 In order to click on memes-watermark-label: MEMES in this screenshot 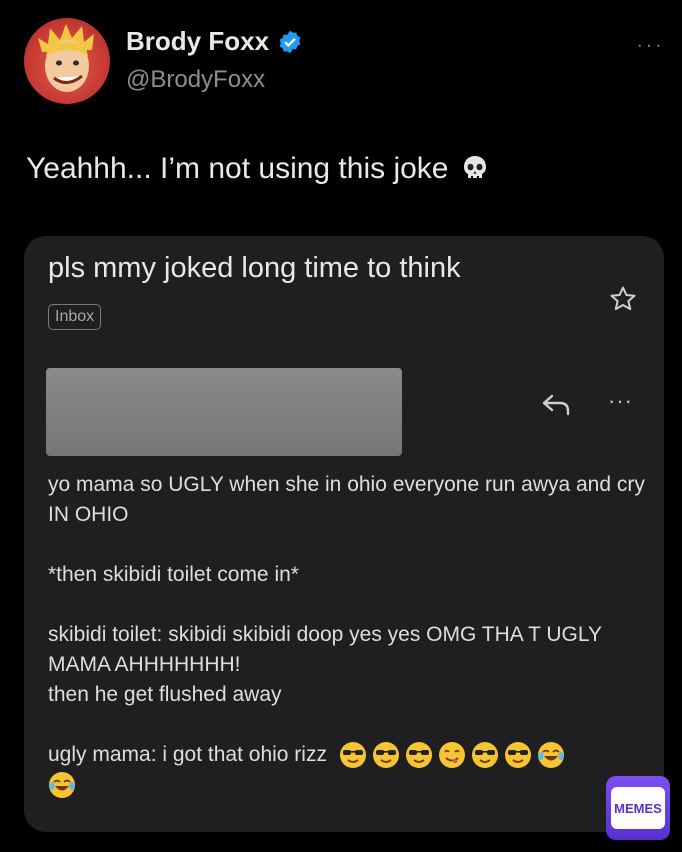, I will do `click(638, 808)`.